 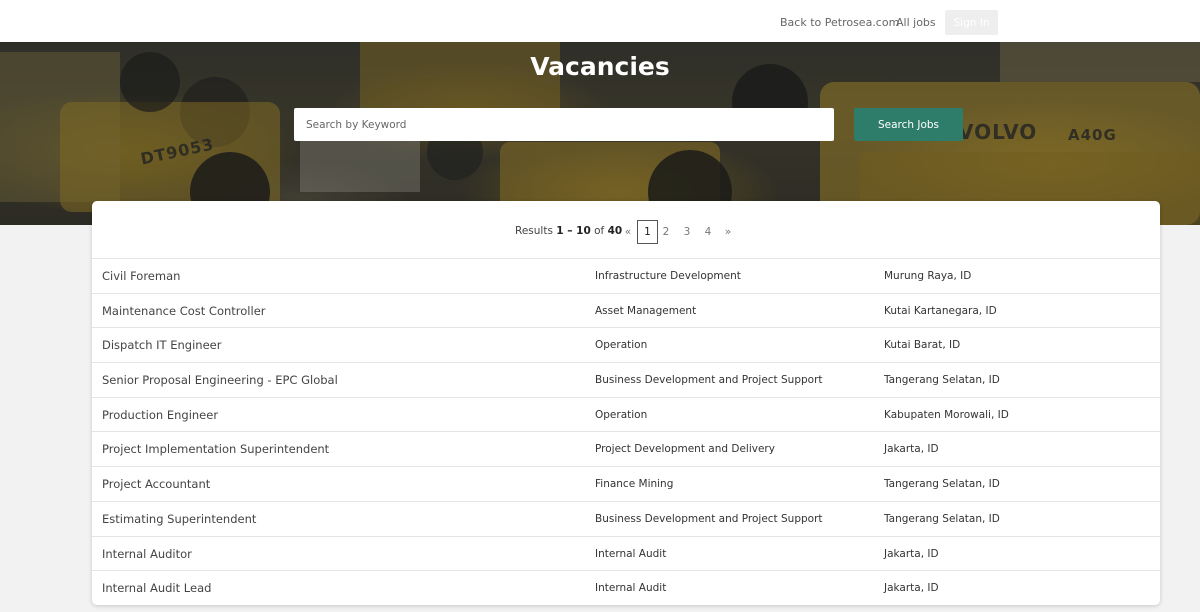 What do you see at coordinates (615, 231) in the screenshot?
I see `results-total: 40` at bounding box center [615, 231].